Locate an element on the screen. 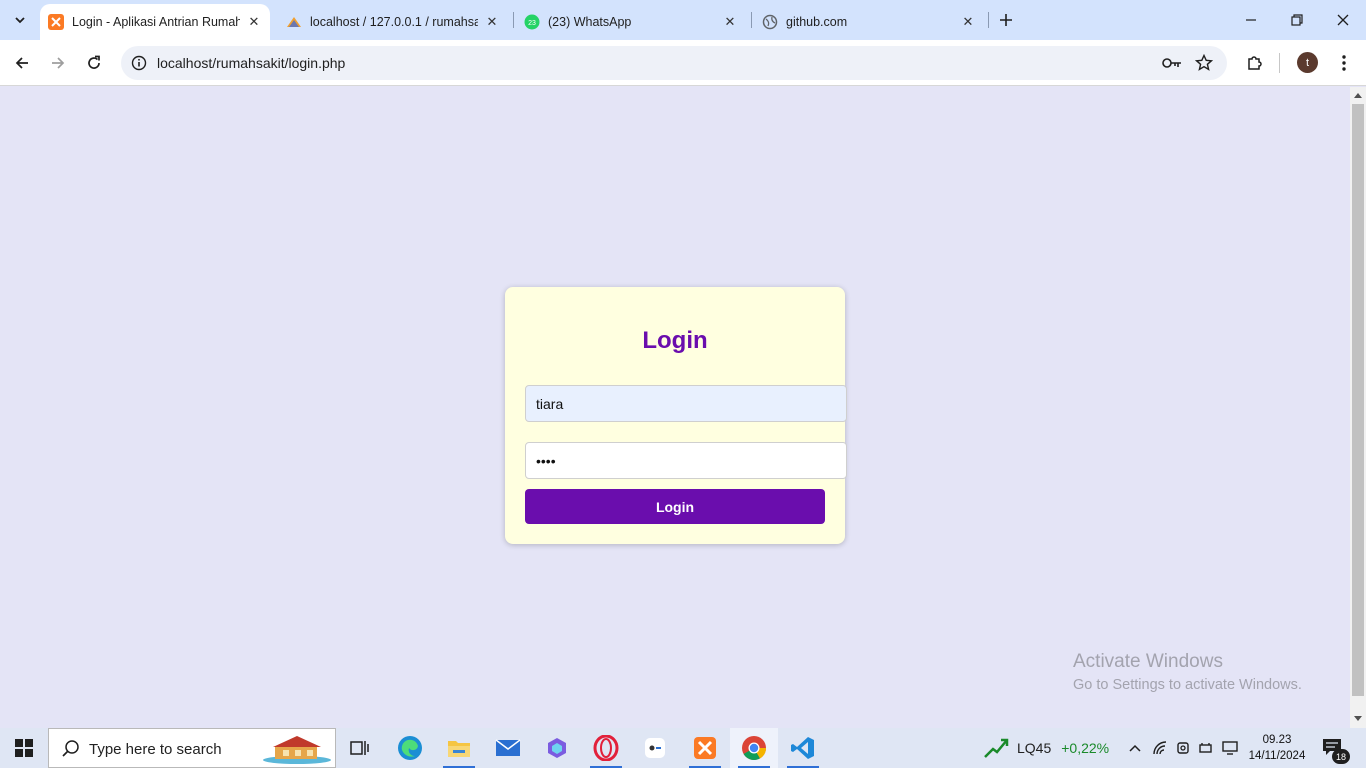  tab-login: Login - Aplikasi Antrian Rumah ✕ is located at coordinates (155, 22).